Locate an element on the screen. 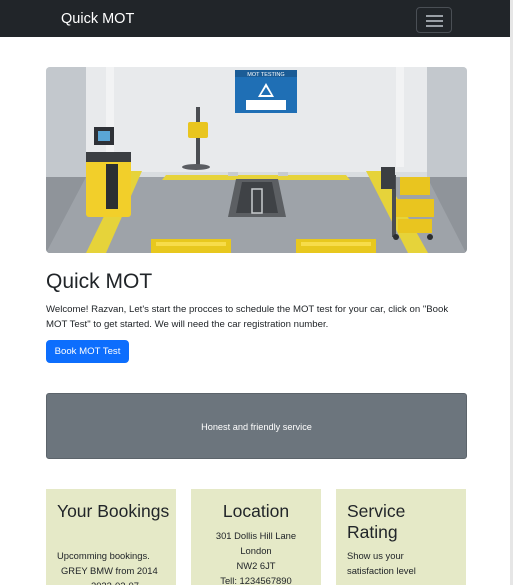 The height and width of the screenshot is (585, 513). booking-vehicle: GREY BMW from 2014 is located at coordinates (109, 570).